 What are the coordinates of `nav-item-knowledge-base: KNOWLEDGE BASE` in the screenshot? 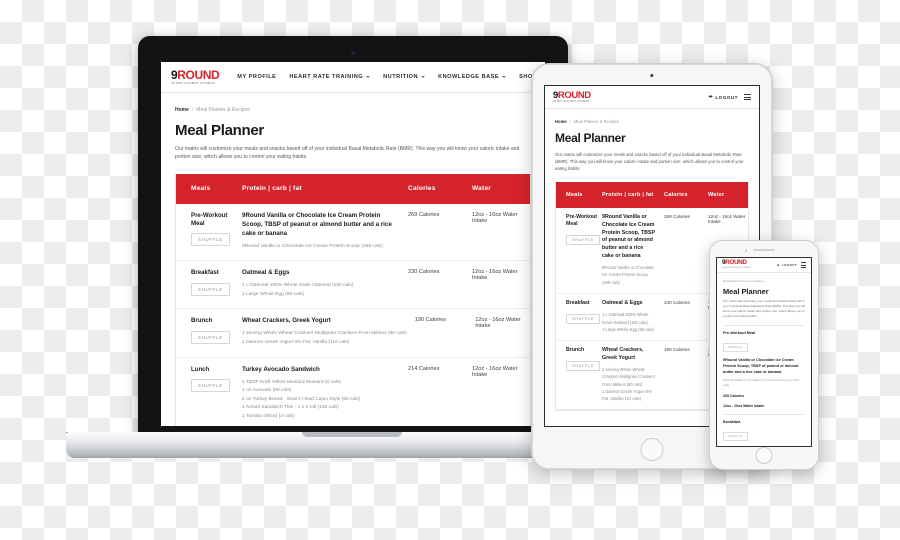 It's located at (472, 77).